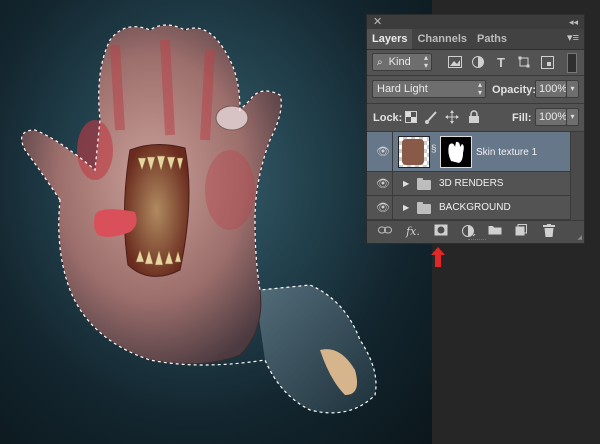 The height and width of the screenshot is (444, 600). What do you see at coordinates (469, 232) in the screenshot?
I see `adjustment-icon` at bounding box center [469, 232].